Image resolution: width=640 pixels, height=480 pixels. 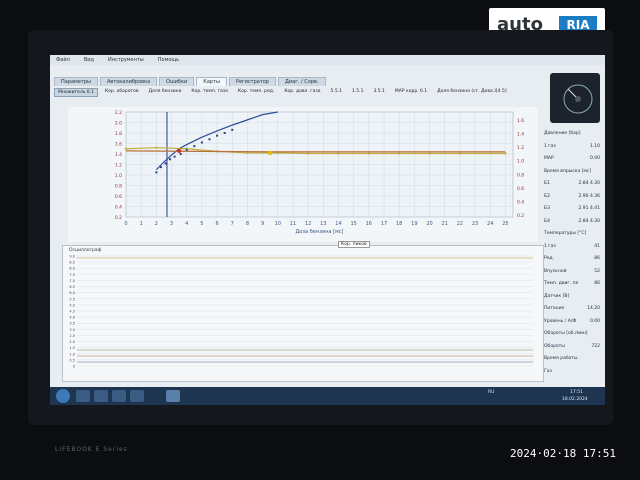 I want to click on tab-1: Автокалибровка, so click(x=128, y=81).